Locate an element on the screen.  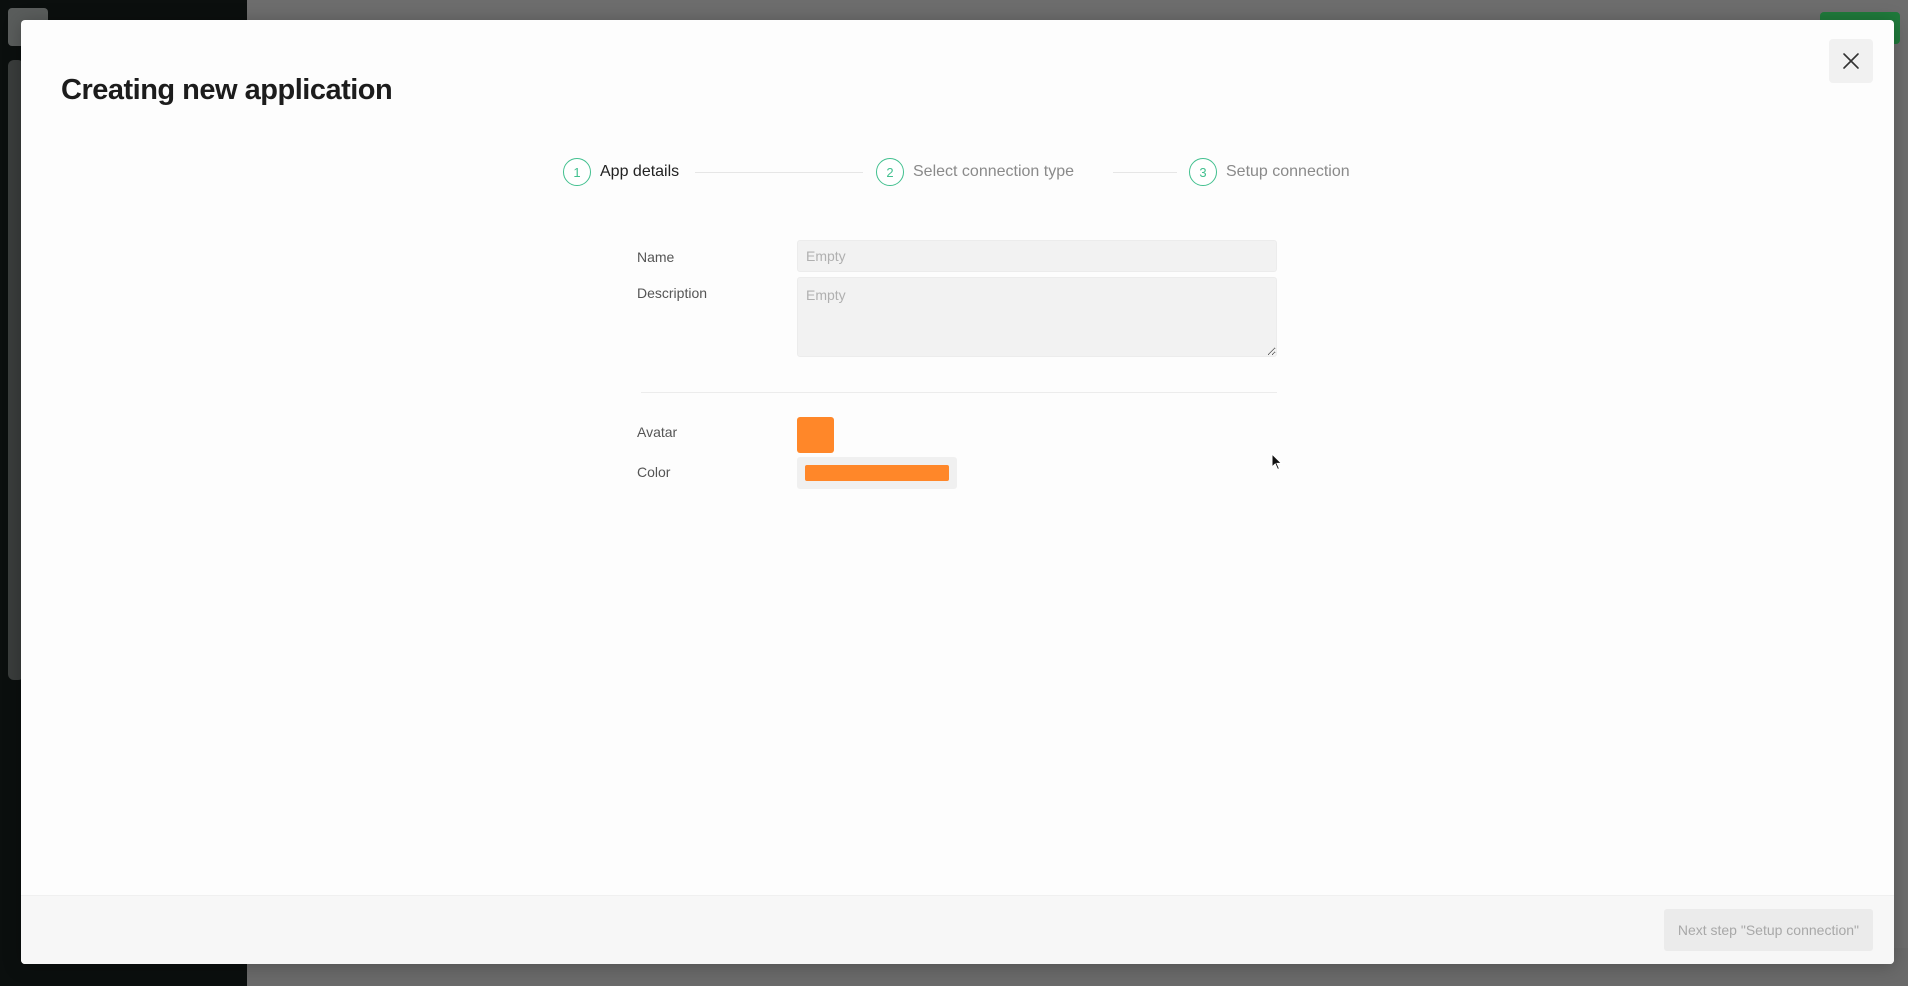
name-input is located at coordinates (1037, 256).